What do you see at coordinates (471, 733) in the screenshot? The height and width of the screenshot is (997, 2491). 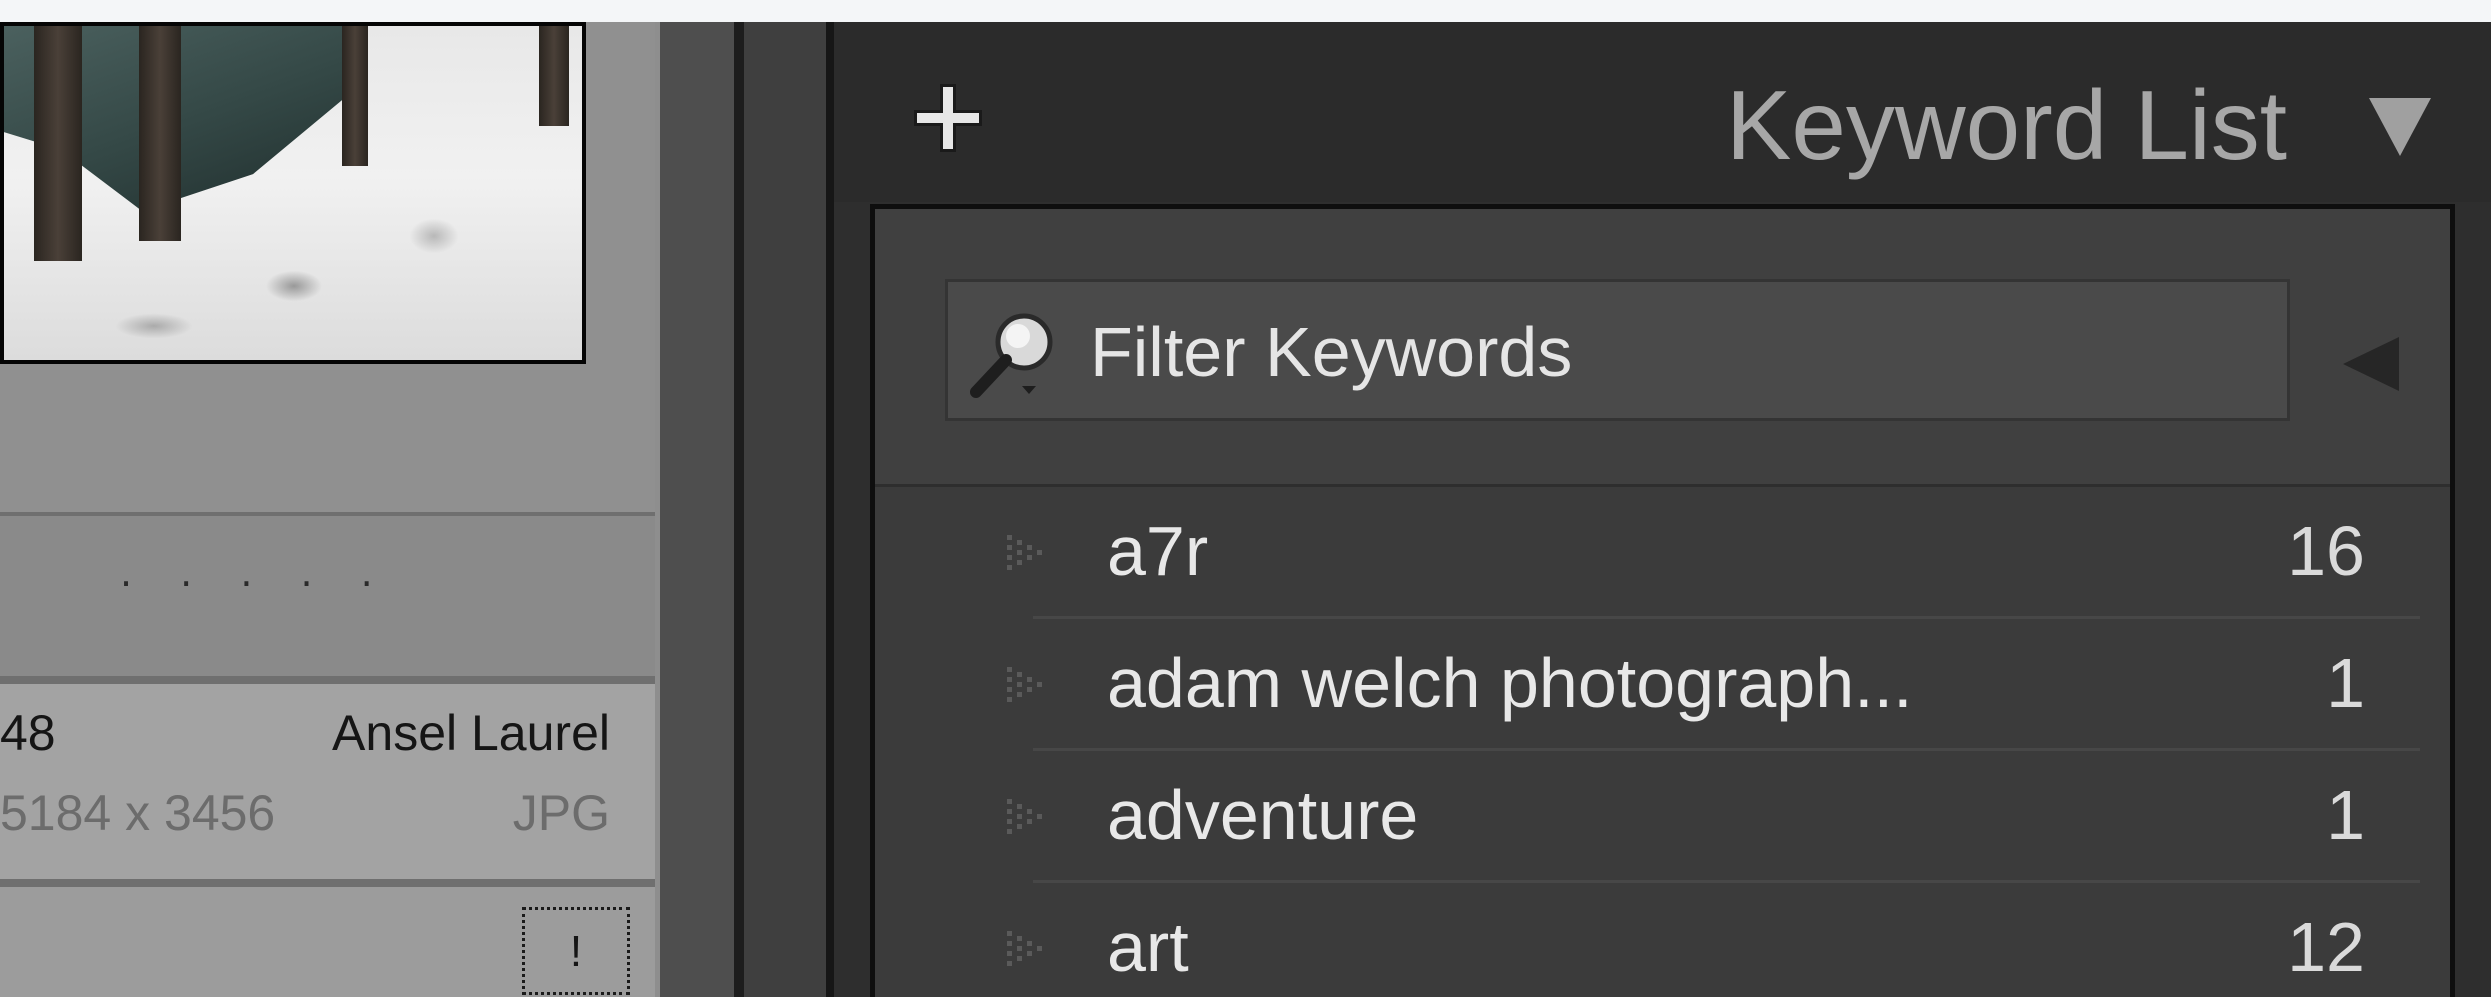 I see `photo-author: Ansel Laurel` at bounding box center [471, 733].